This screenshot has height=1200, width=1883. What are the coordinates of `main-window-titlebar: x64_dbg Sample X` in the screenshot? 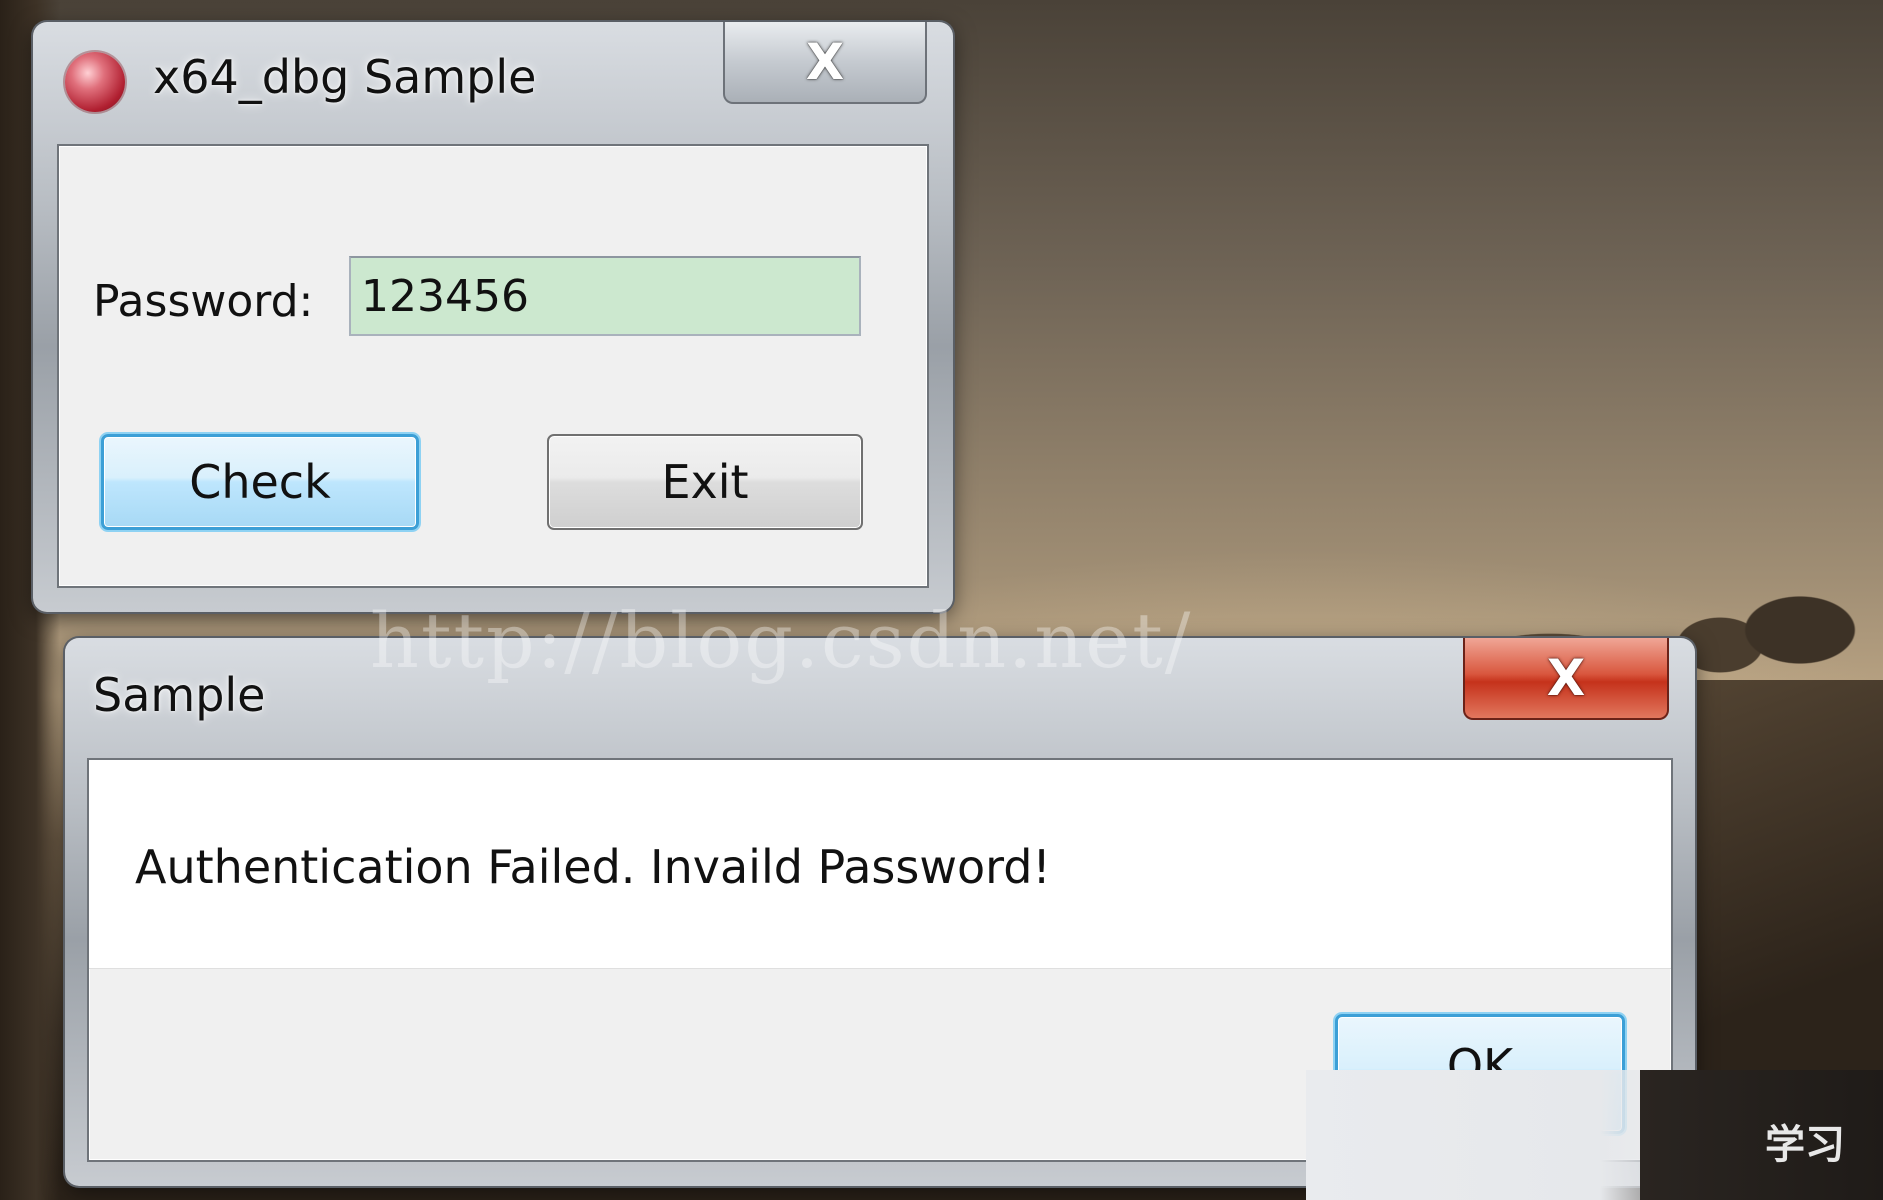 It's located at (493, 83).